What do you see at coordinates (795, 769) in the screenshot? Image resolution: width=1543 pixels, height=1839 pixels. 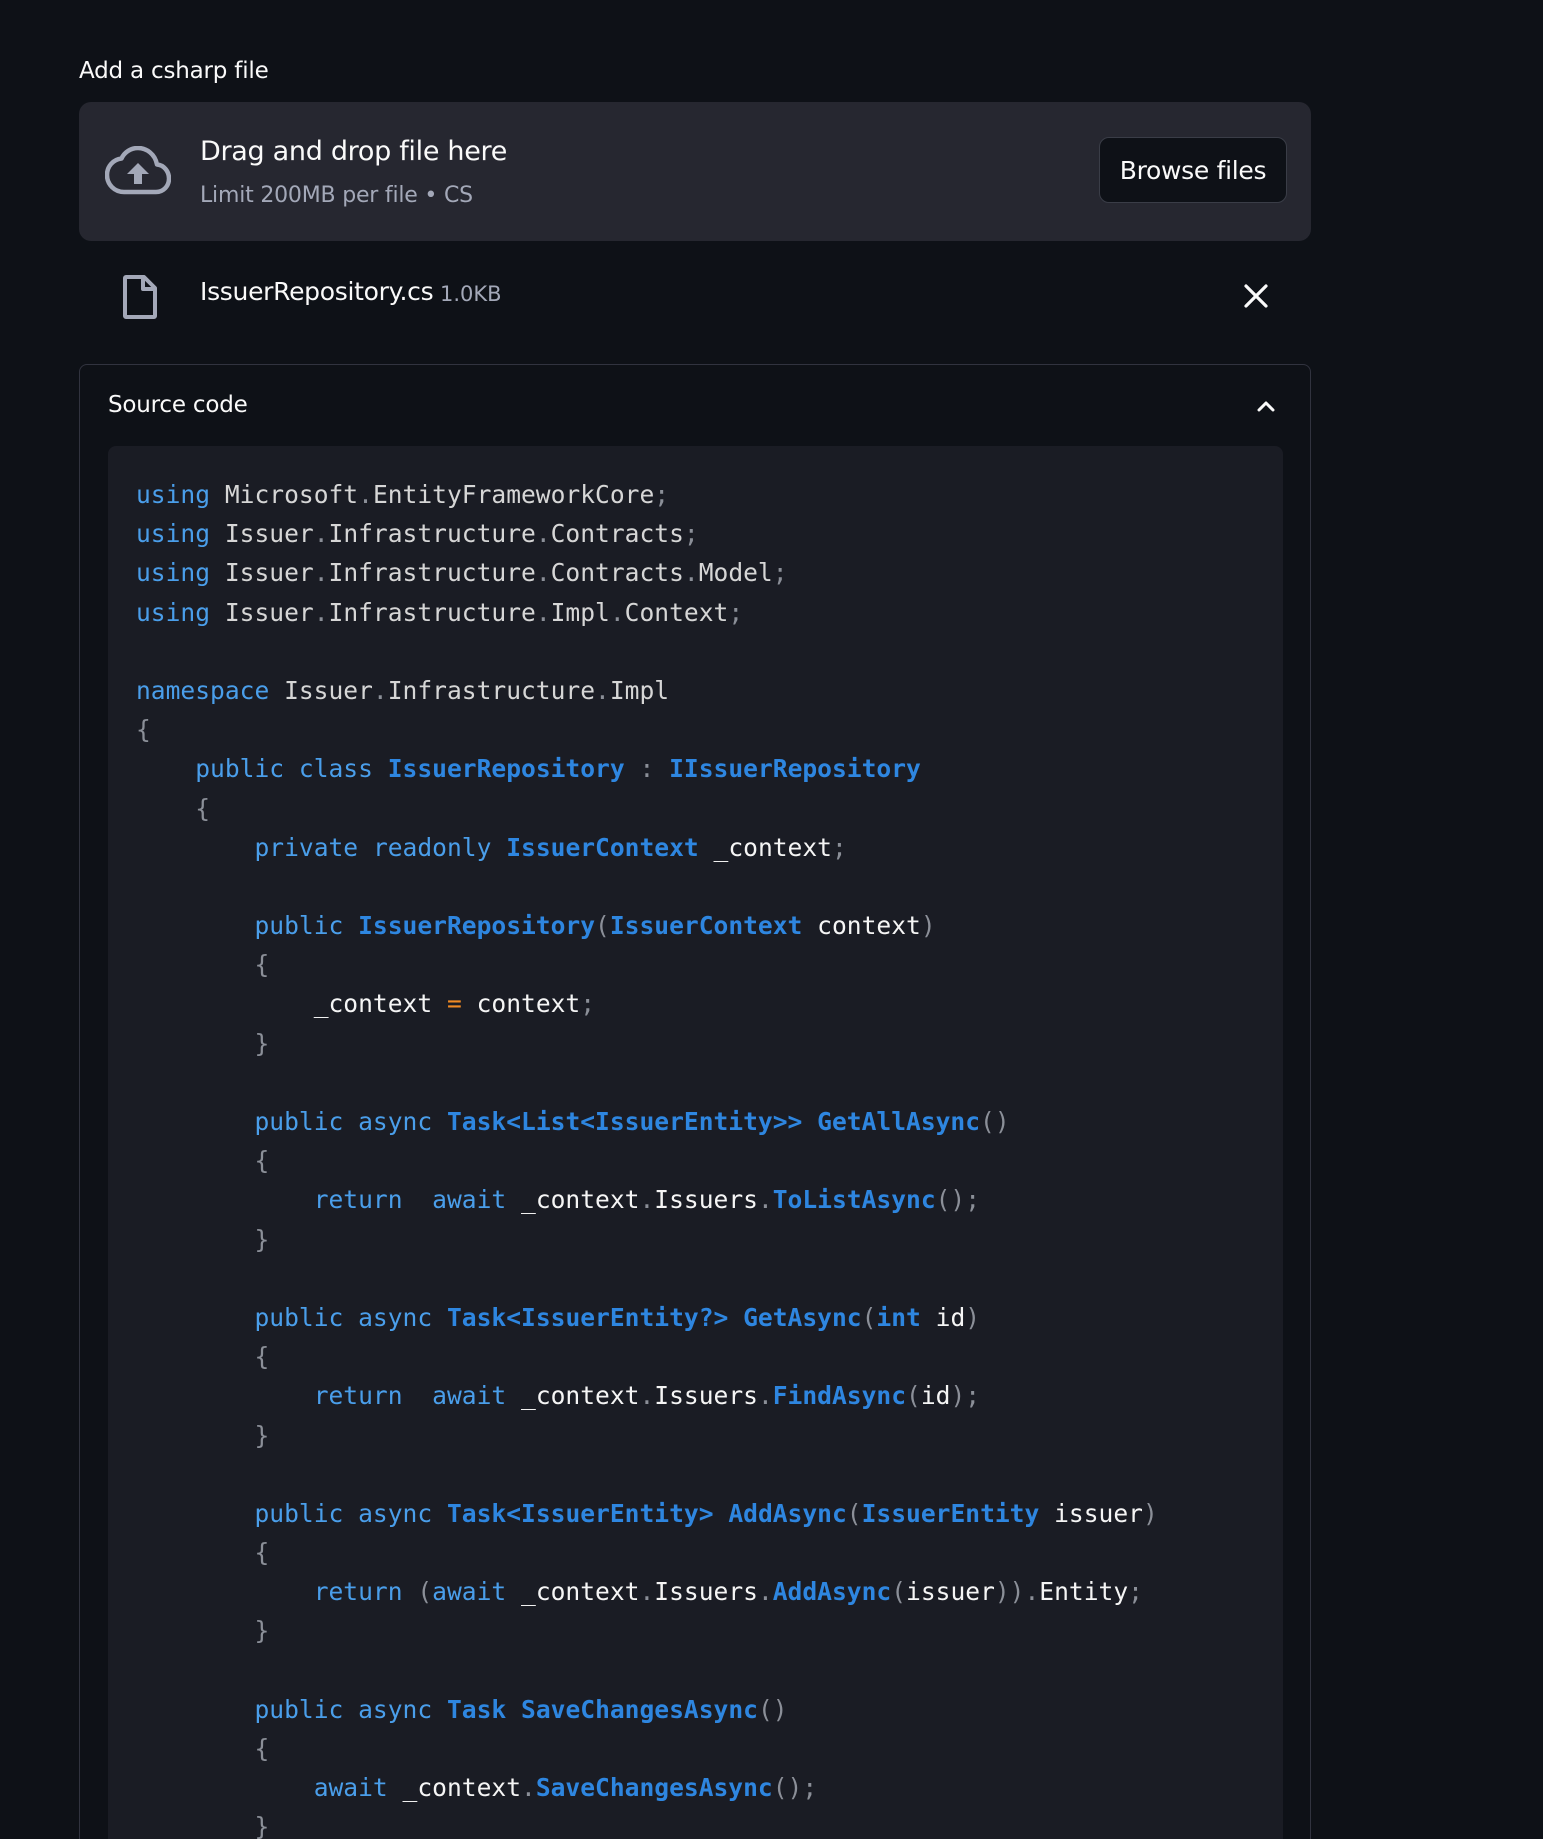 I see `code-token: IIssuerRepository` at bounding box center [795, 769].